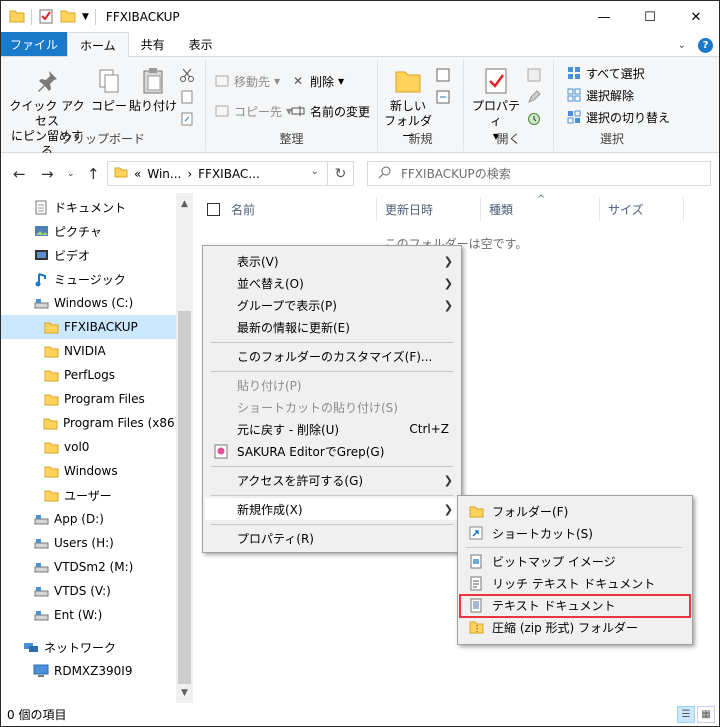  I want to click on nav-item: Program Files, so click(88, 399).